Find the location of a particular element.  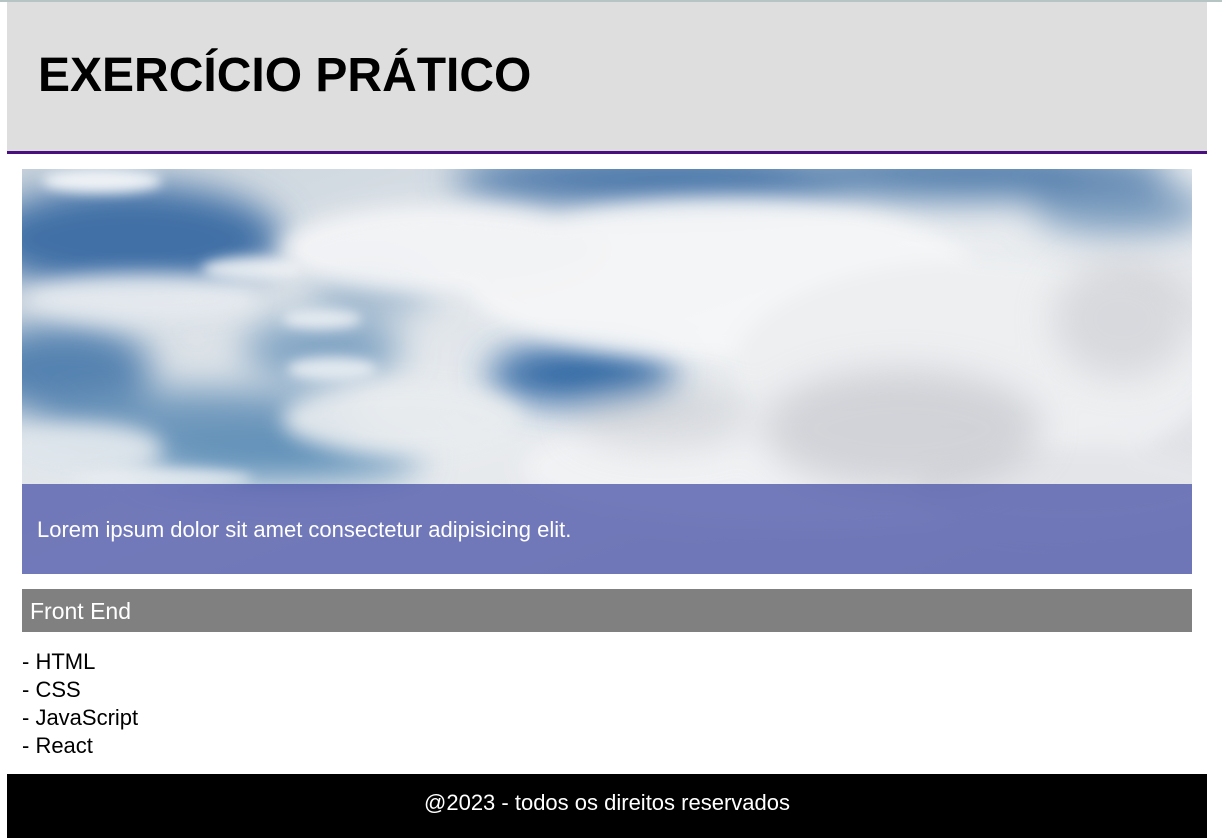

list-item: - React is located at coordinates (57, 745).